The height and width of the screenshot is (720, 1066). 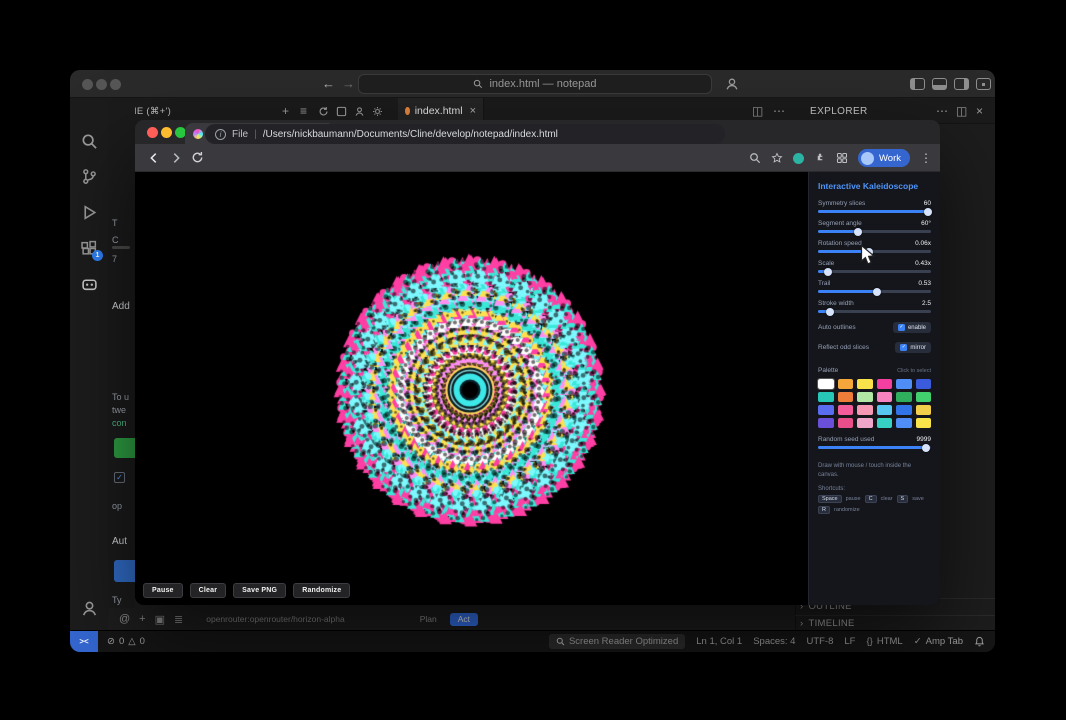 I want to click on forward-icon, so click(x=176, y=158).